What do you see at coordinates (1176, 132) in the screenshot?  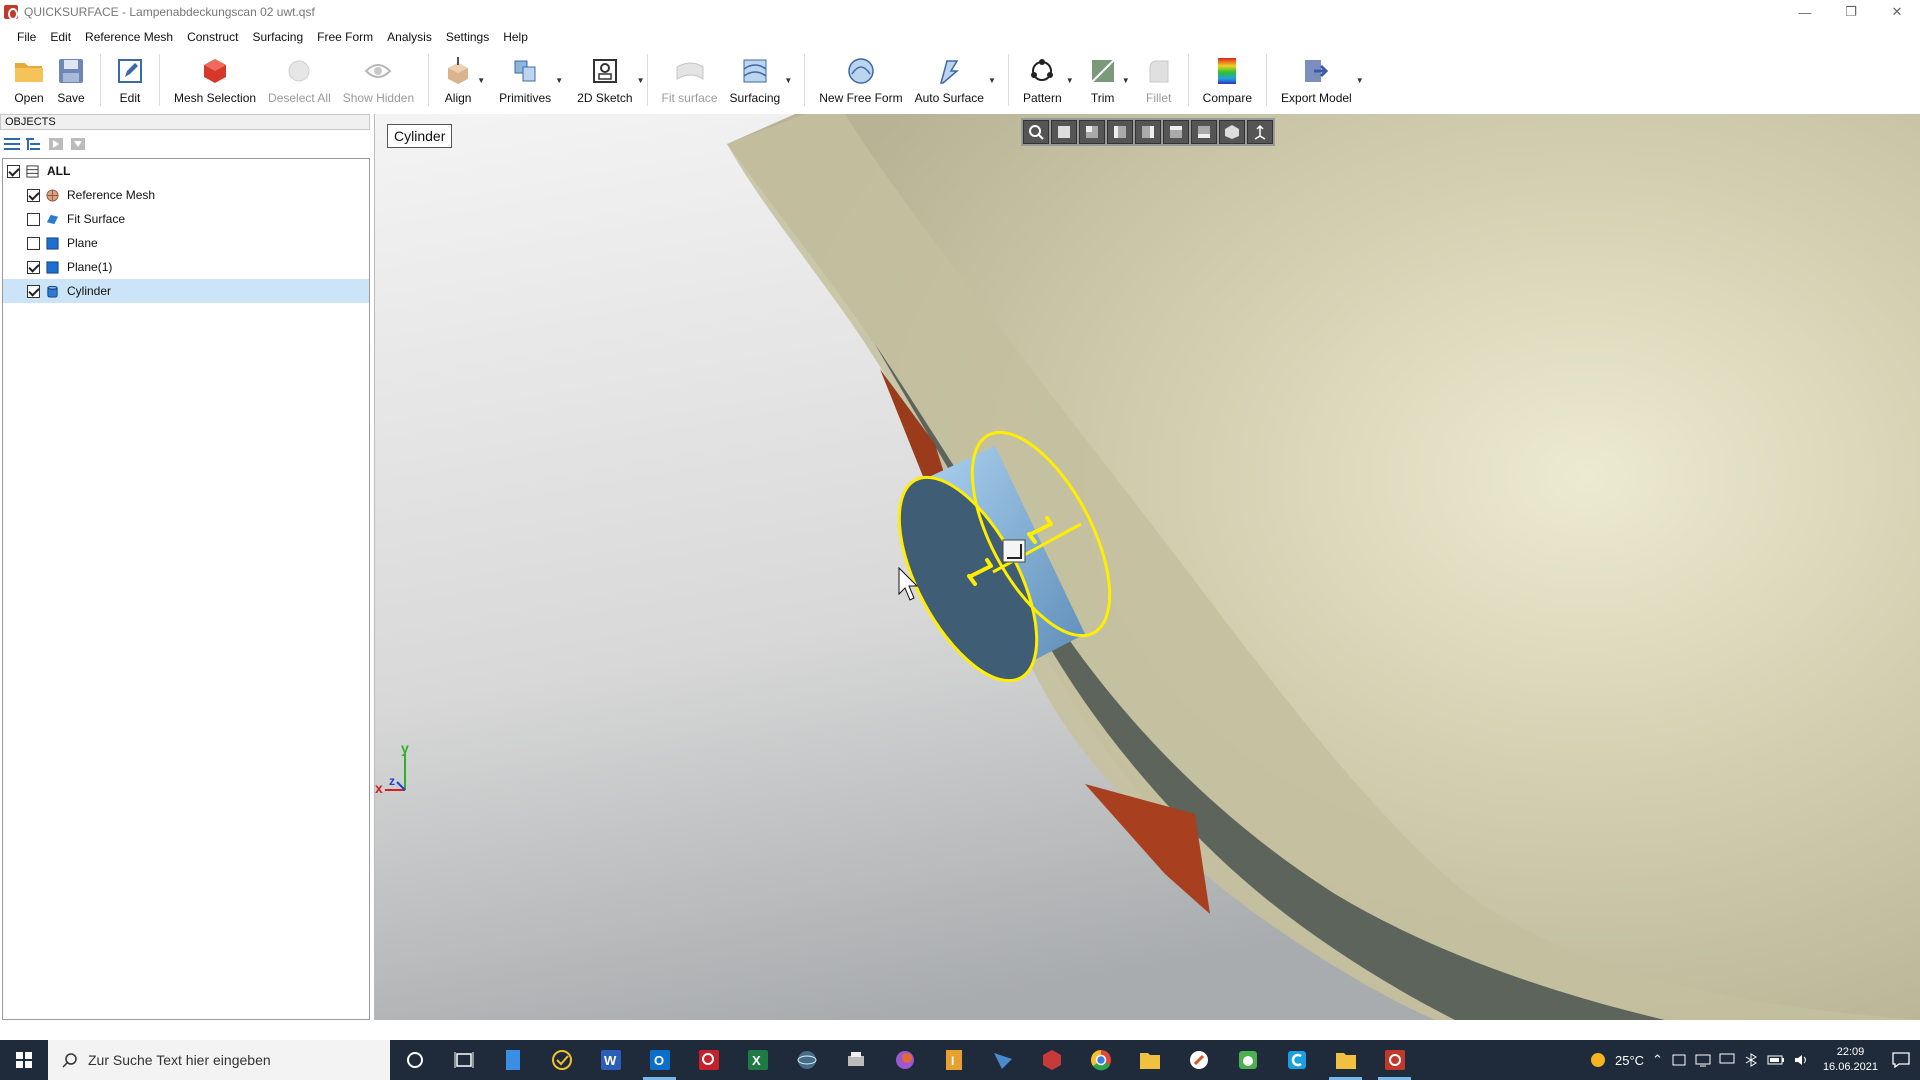 I see `view-top-icon` at bounding box center [1176, 132].